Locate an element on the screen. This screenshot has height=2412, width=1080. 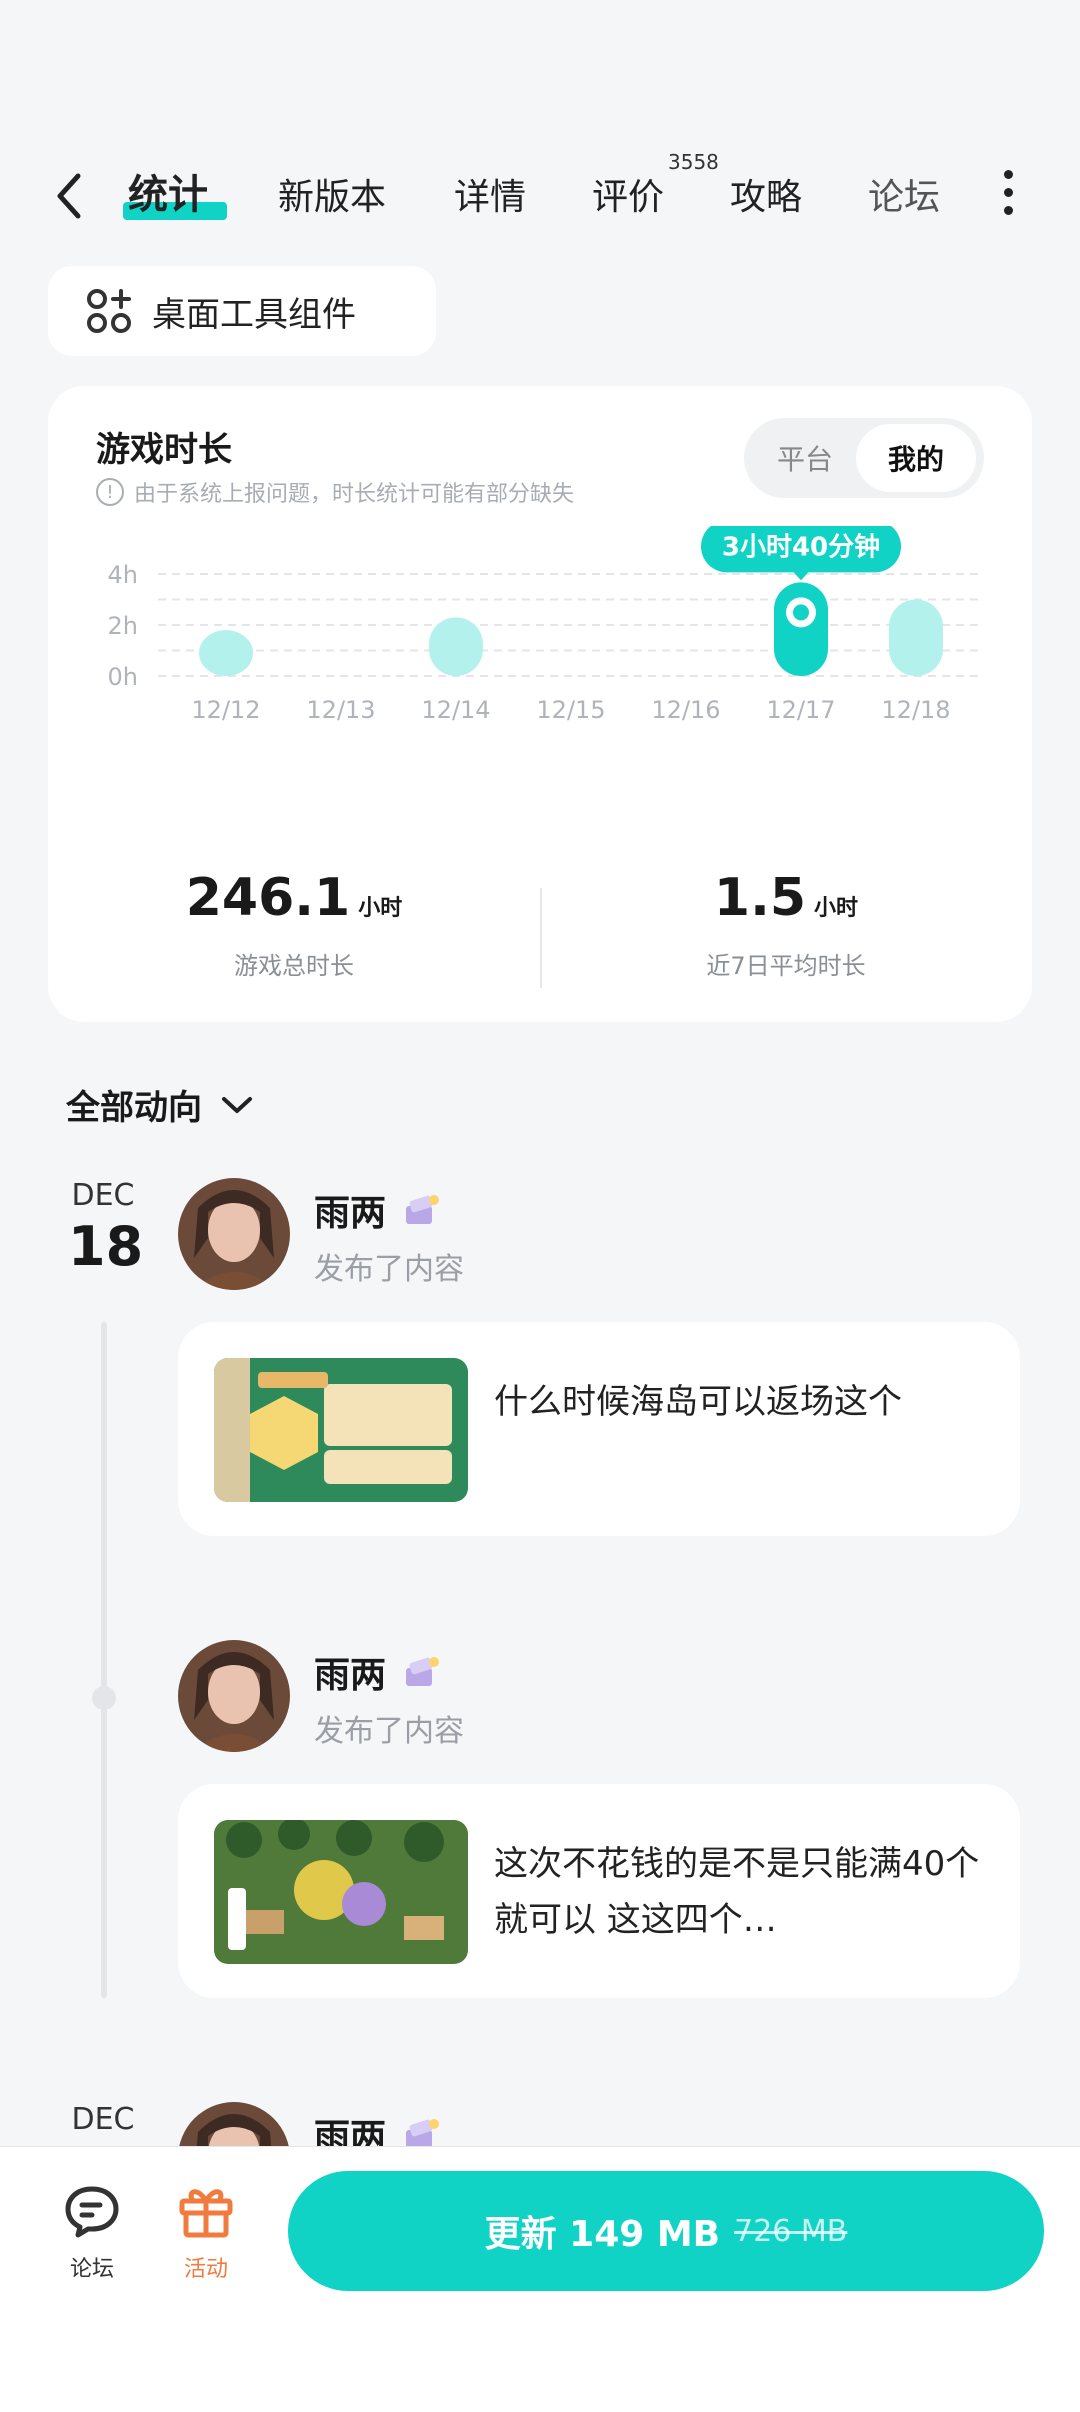
old-size-label: 726 MB is located at coordinates (791, 2231).